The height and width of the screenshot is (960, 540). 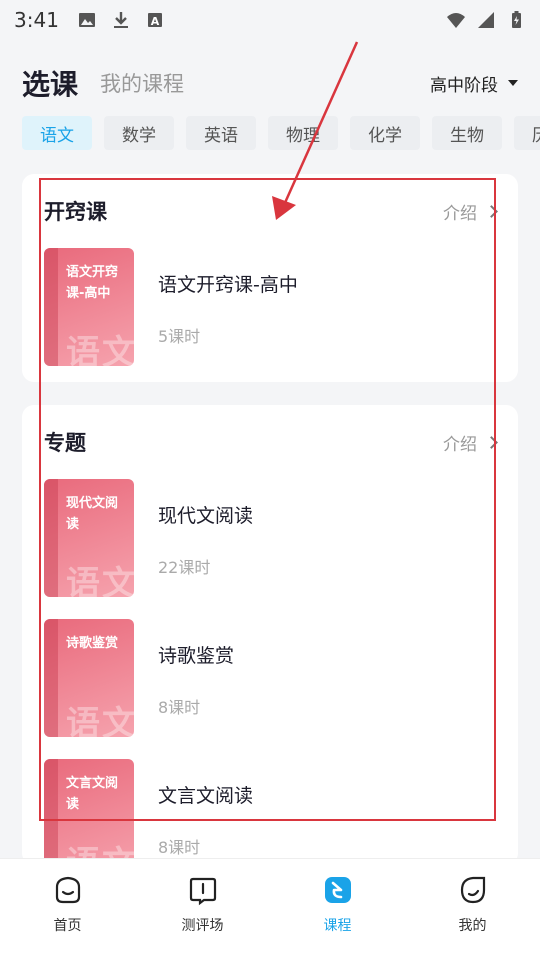 I want to click on nav-course: 课程, so click(x=337, y=909).